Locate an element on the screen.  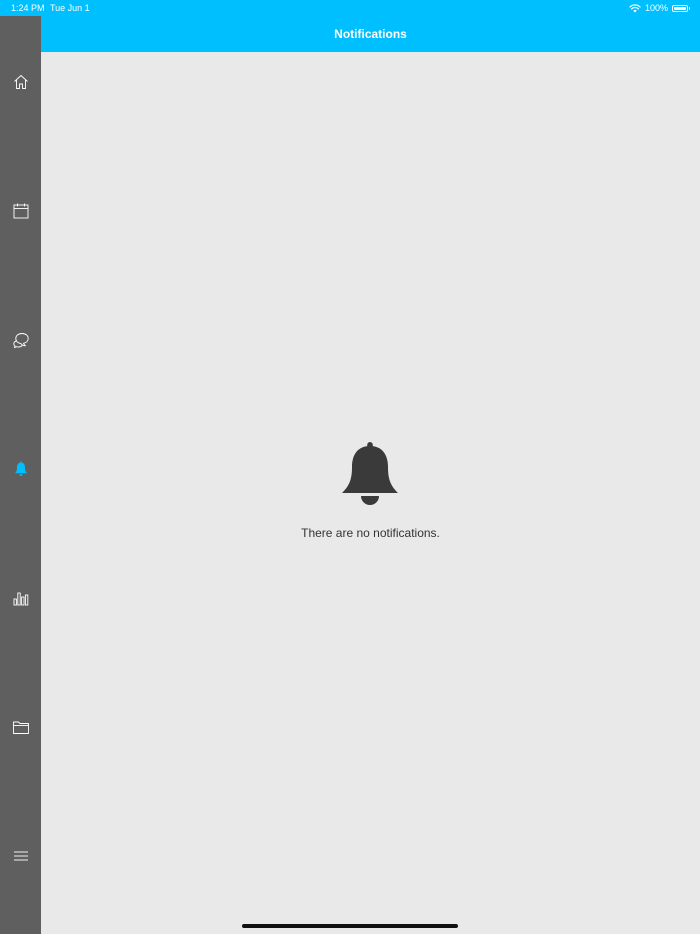
sidebar-item-reports is located at coordinates (20, 598).